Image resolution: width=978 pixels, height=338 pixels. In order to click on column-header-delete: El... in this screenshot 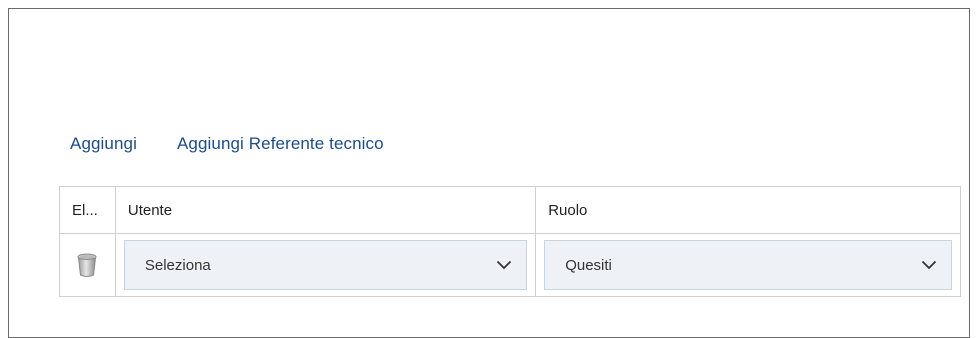, I will do `click(87, 210)`.